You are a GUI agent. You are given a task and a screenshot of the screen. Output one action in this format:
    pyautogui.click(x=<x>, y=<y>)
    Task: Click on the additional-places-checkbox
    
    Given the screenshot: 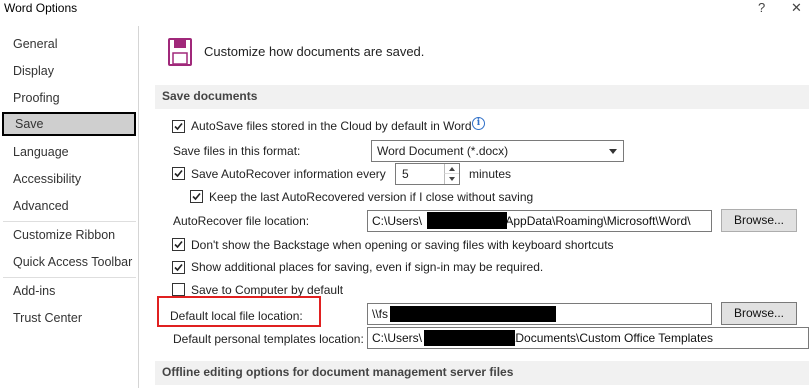 What is the action you would take?
    pyautogui.click(x=178, y=267)
    